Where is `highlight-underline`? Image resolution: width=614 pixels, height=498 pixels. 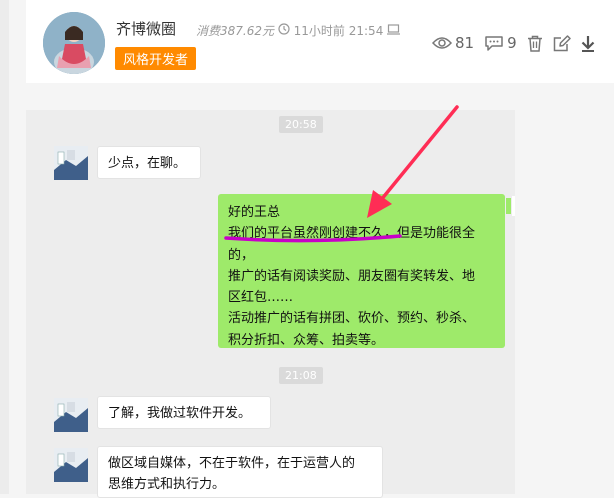 highlight-underline is located at coordinates (313, 238).